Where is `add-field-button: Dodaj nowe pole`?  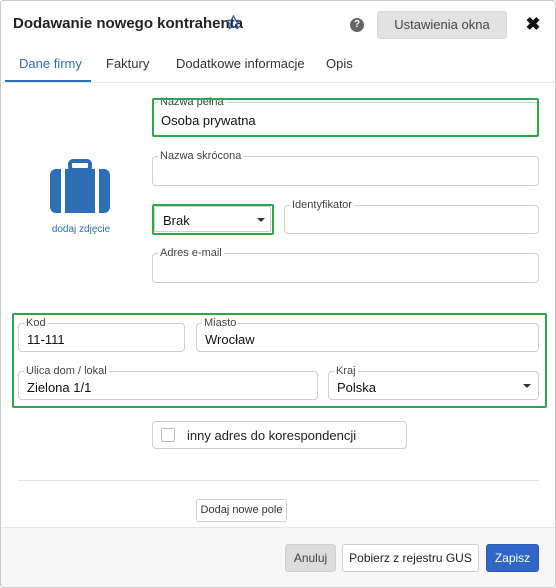 add-field-button: Dodaj nowe pole is located at coordinates (241, 510).